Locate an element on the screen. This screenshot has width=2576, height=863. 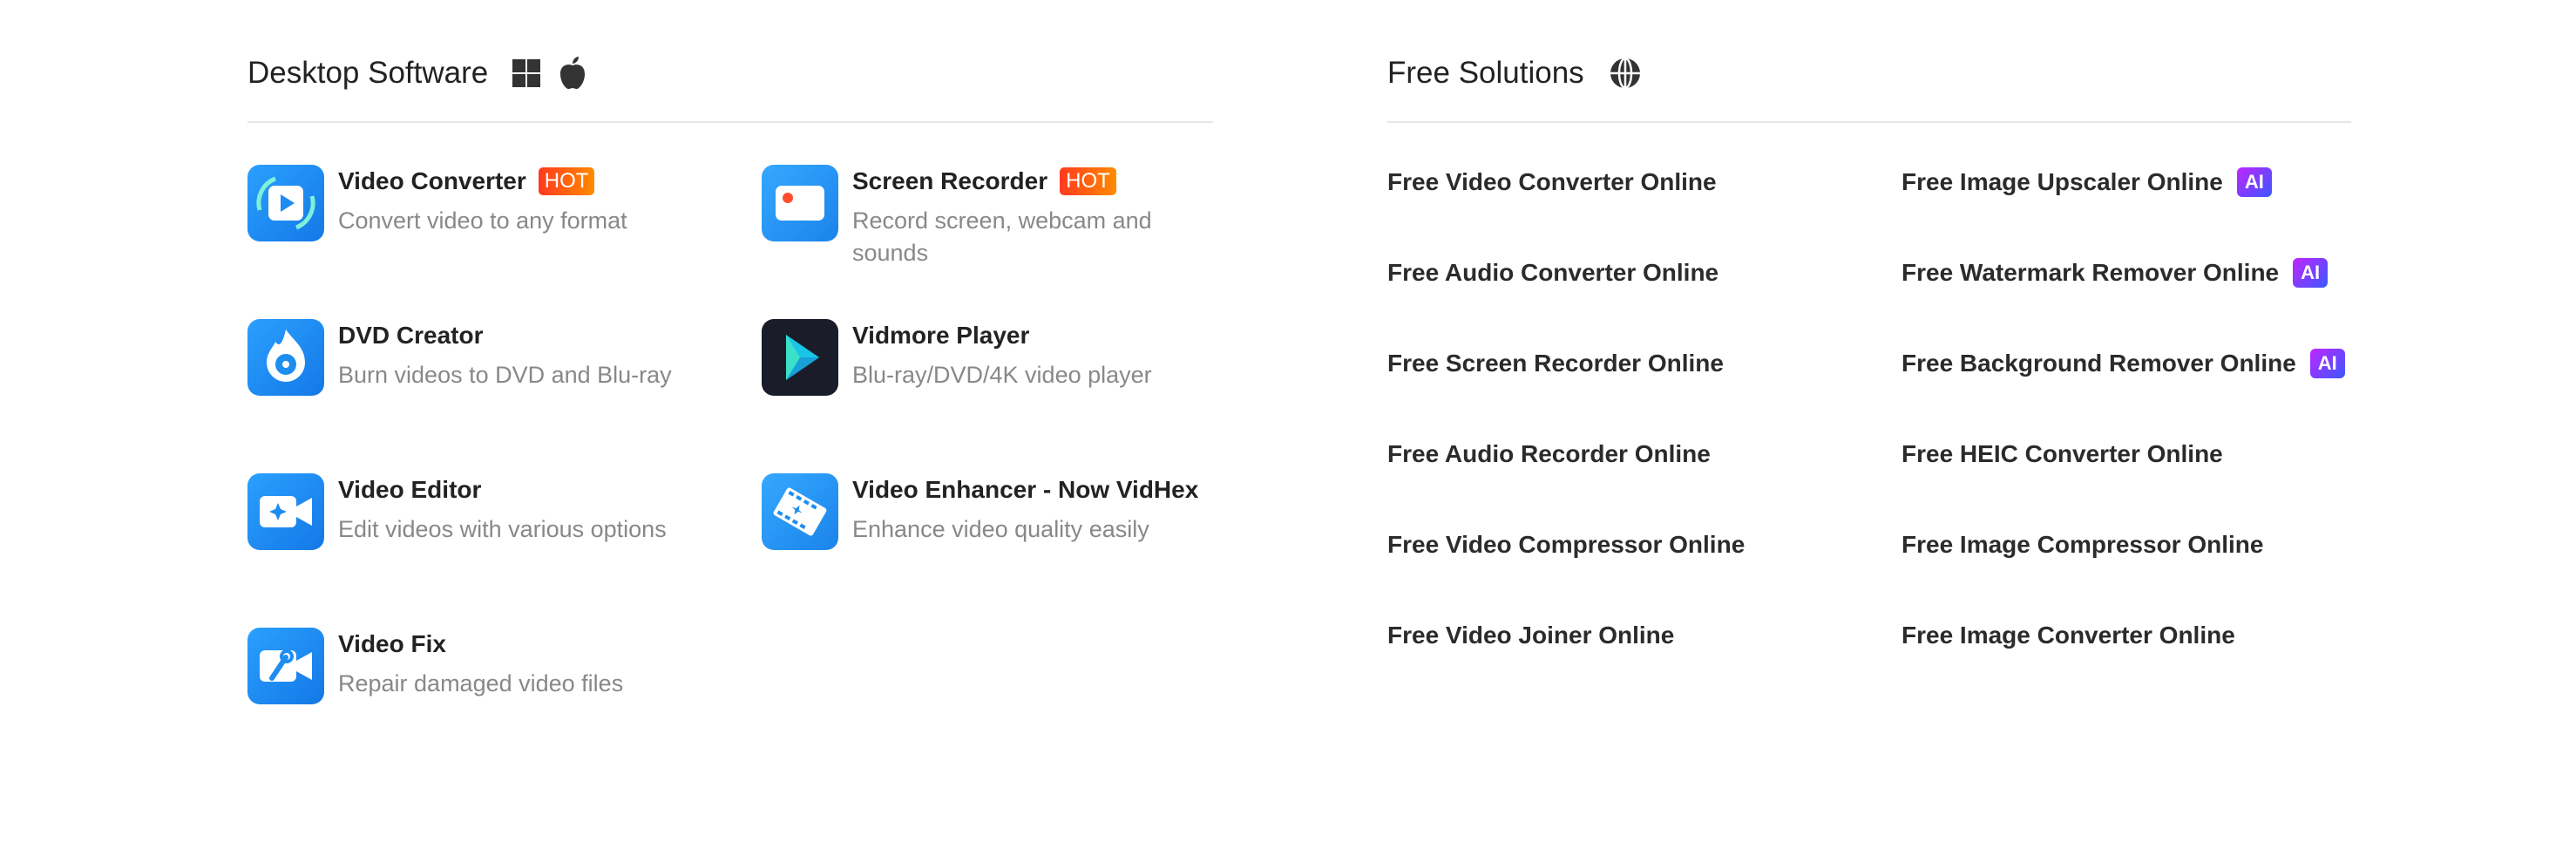
video-converter-icon is located at coordinates (285, 203).